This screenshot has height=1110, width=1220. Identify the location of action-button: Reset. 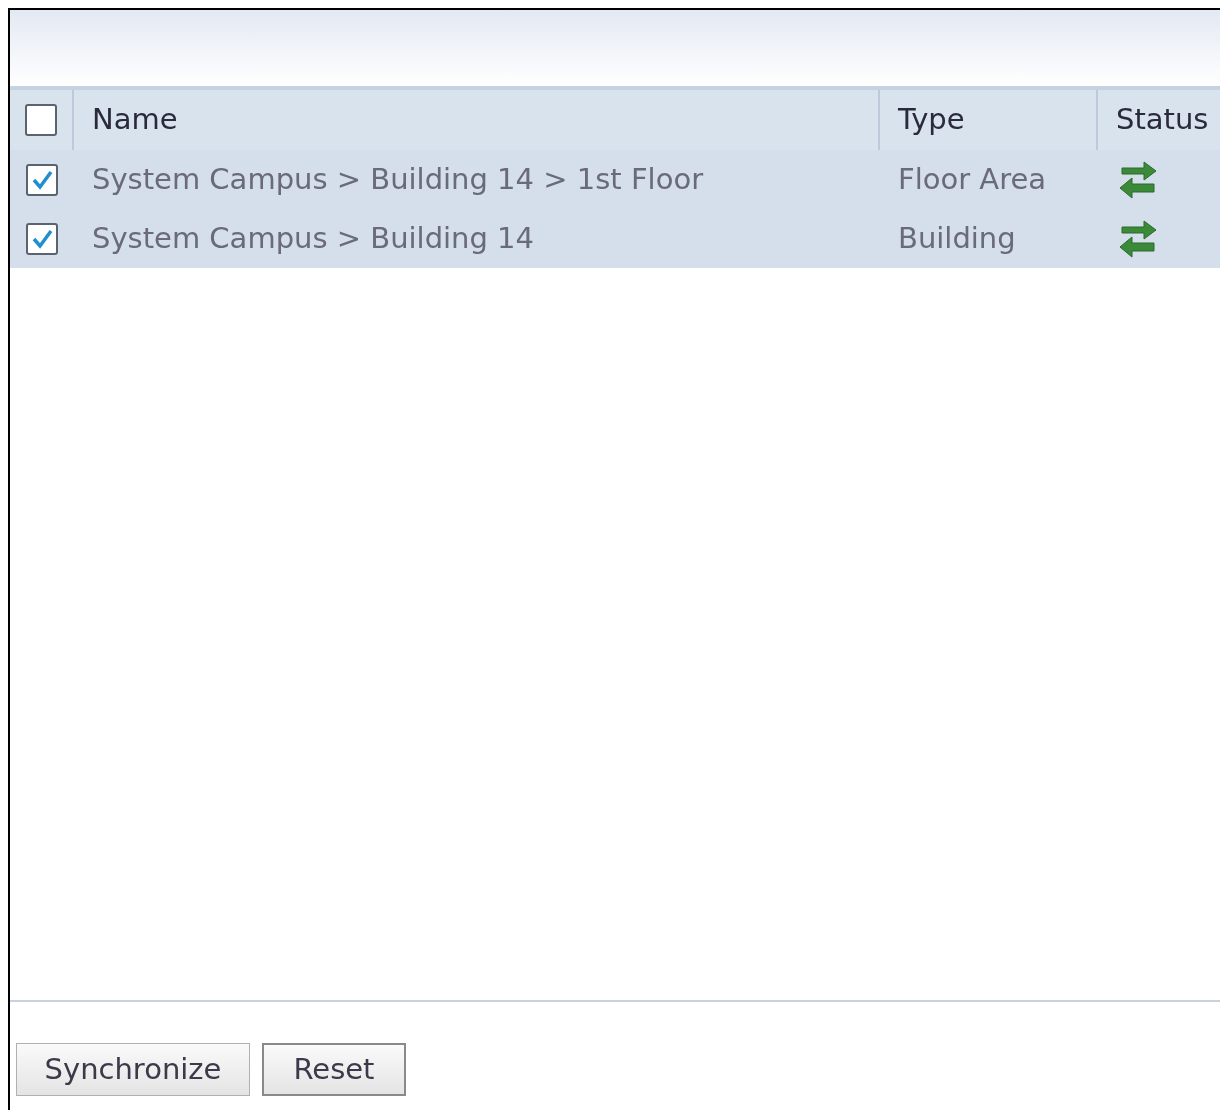
(334, 1069).